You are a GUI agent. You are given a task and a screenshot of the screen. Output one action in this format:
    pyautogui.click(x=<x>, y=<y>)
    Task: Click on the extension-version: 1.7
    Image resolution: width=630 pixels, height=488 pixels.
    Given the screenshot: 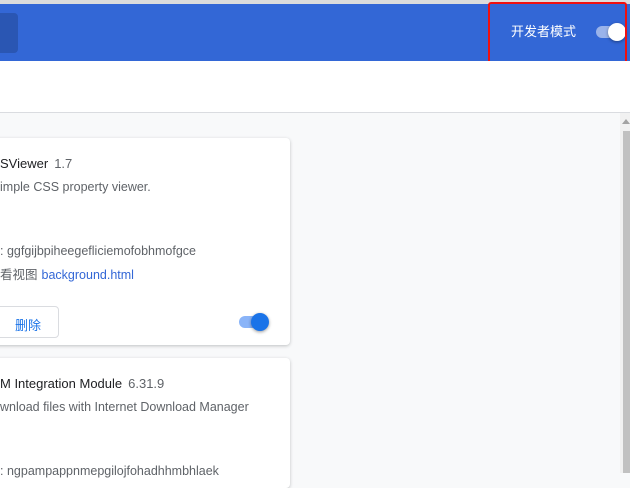 What is the action you would take?
    pyautogui.click(x=63, y=163)
    